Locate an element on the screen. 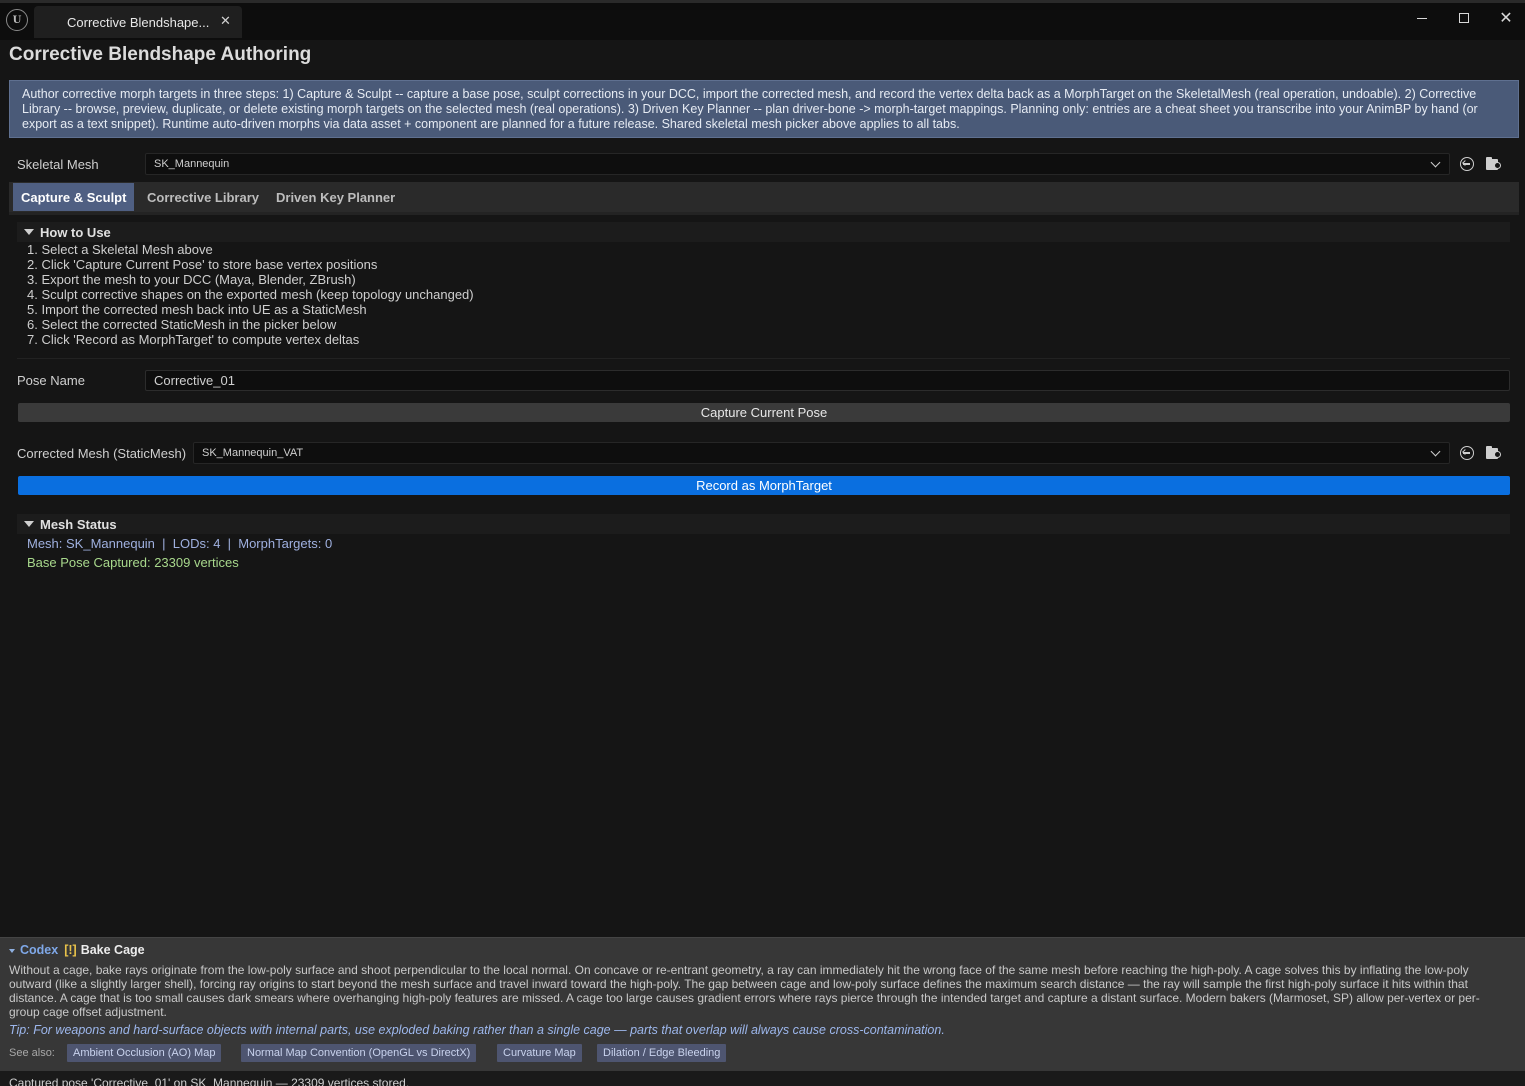 The width and height of the screenshot is (1525, 1086). minimize-button is located at coordinates (1422, 18).